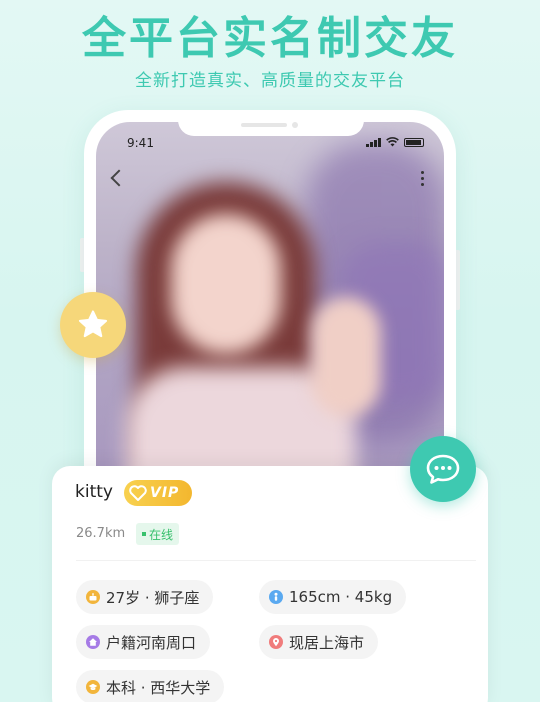  Describe the element at coordinates (101, 533) in the screenshot. I see `distance-label: 26.7km` at that location.